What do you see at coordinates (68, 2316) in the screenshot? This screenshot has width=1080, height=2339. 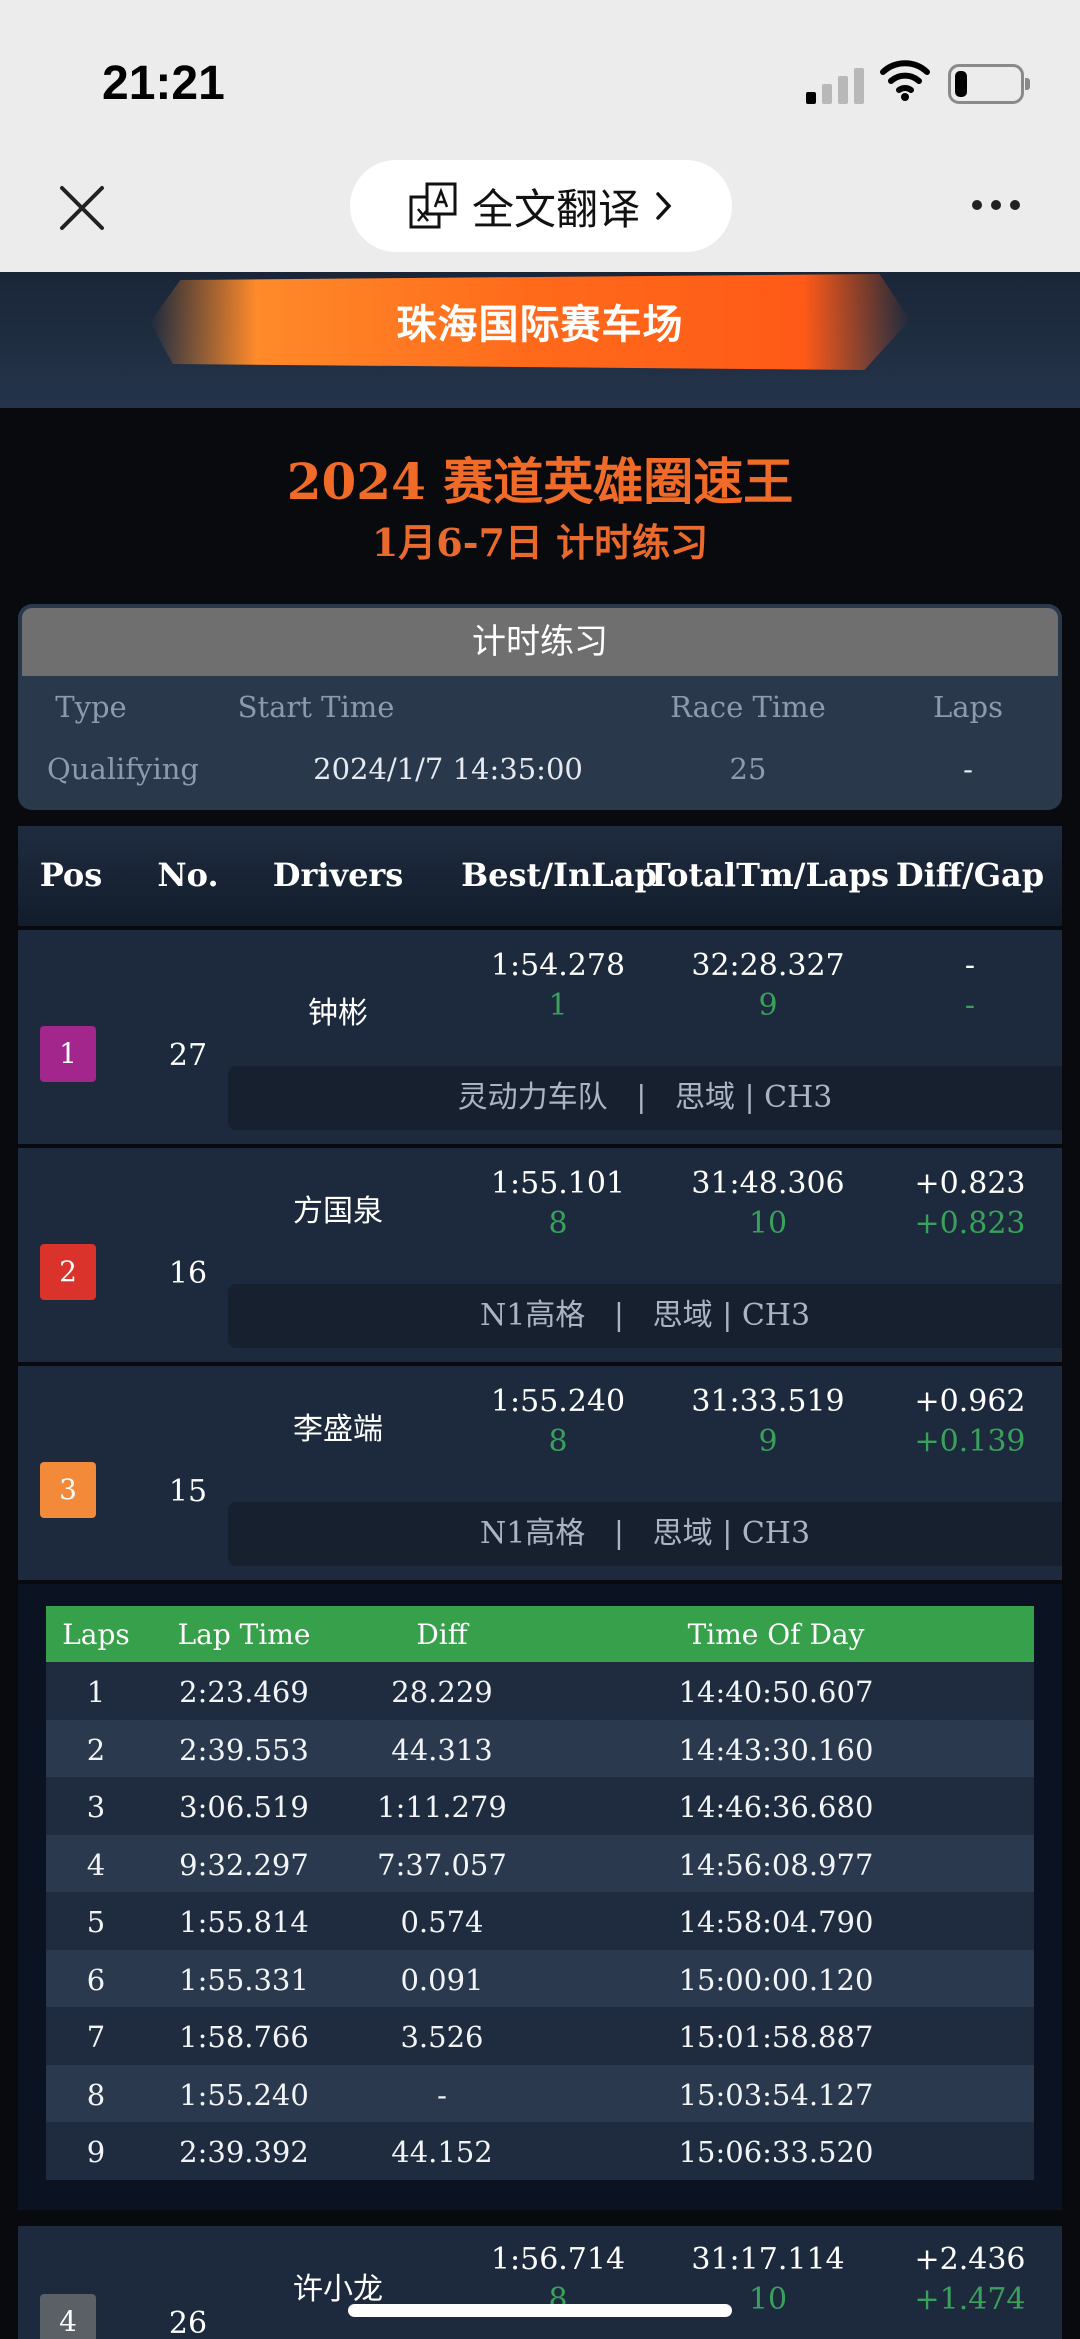 I see `position-badge: 4` at bounding box center [68, 2316].